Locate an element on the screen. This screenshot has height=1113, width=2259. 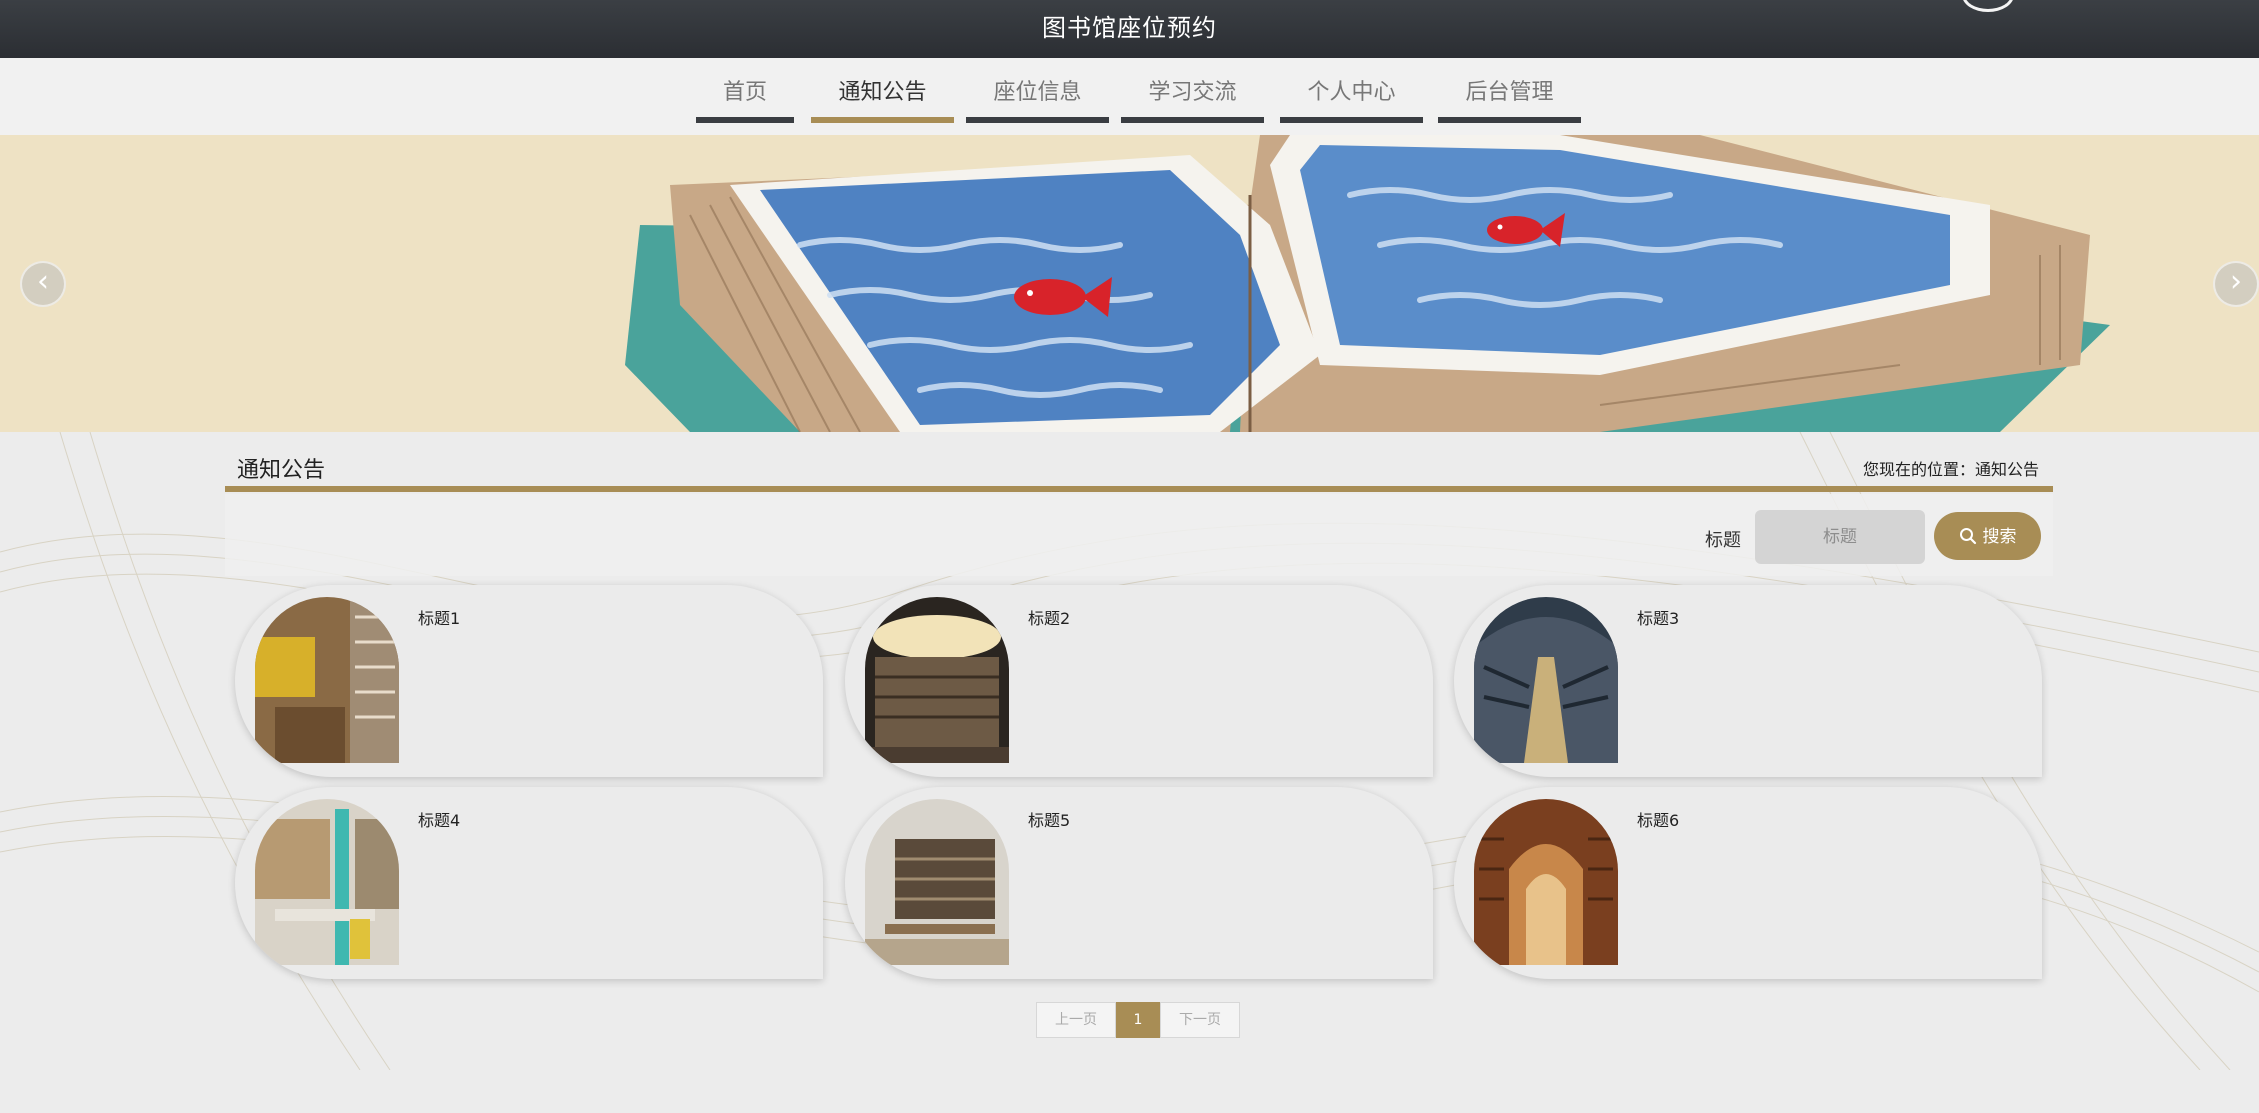
search-button: 搜索 is located at coordinates (1987, 536).